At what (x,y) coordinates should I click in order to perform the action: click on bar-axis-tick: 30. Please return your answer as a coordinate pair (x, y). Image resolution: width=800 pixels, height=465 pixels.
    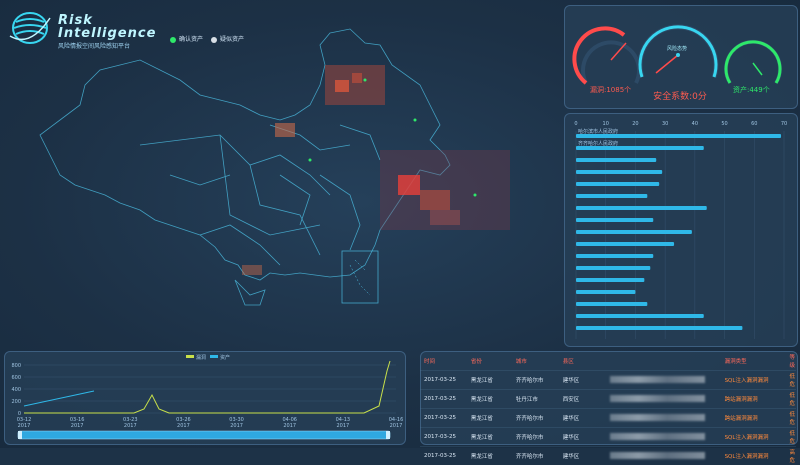
    Looking at the image, I should click on (665, 124).